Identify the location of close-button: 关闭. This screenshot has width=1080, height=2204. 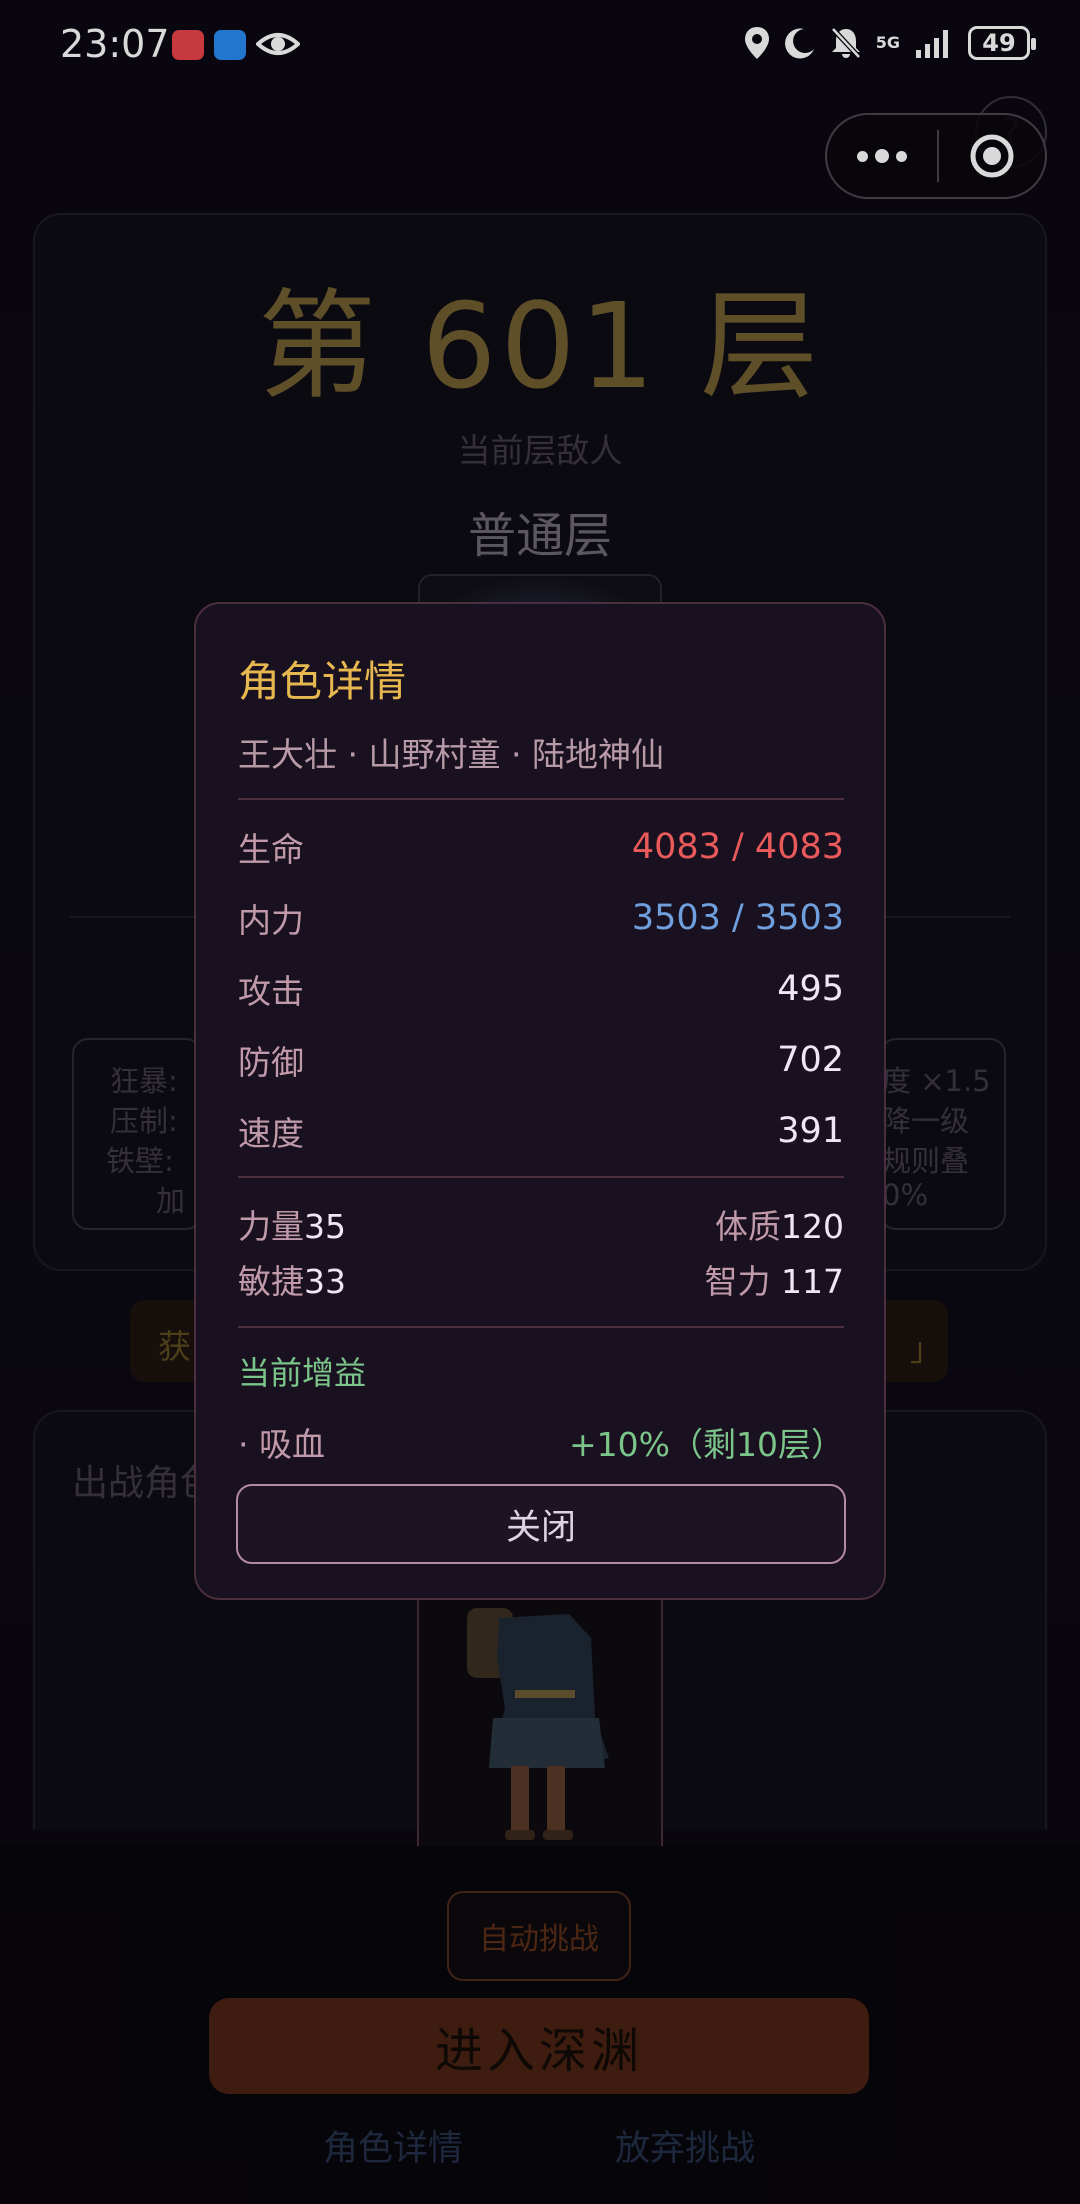
(541, 1524).